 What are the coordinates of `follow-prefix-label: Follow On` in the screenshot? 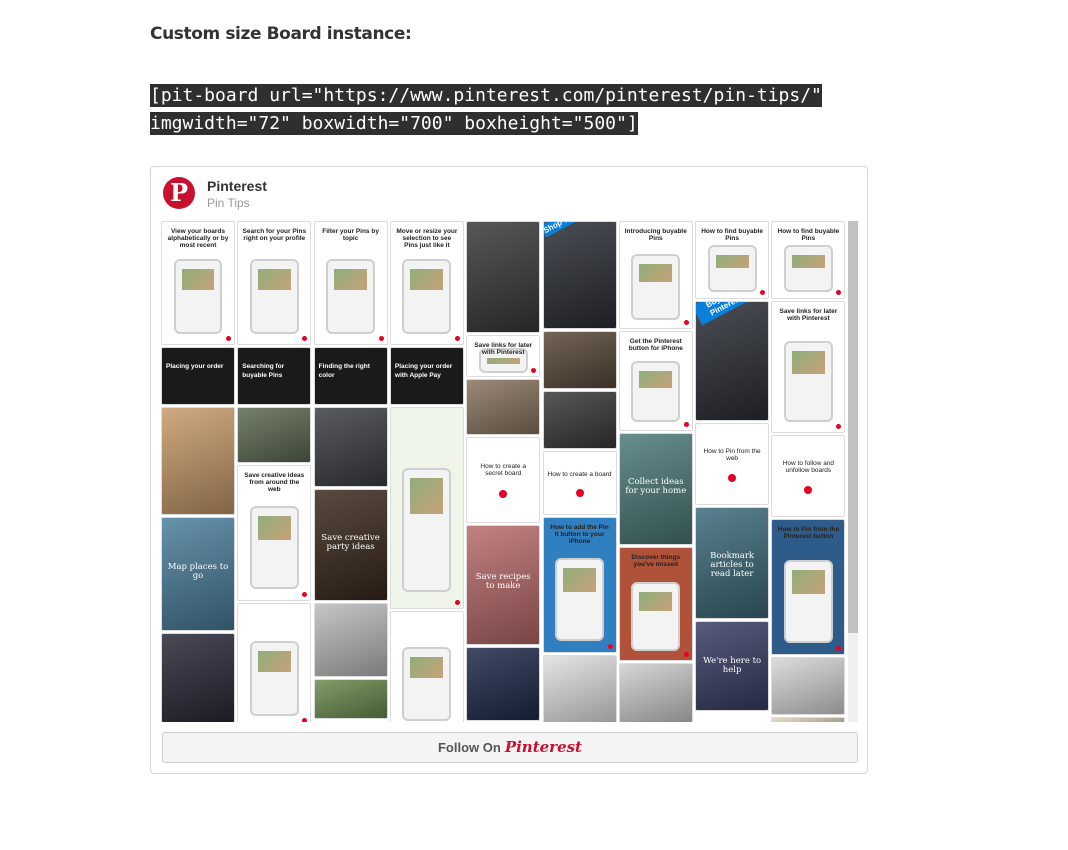 It's located at (469, 747).